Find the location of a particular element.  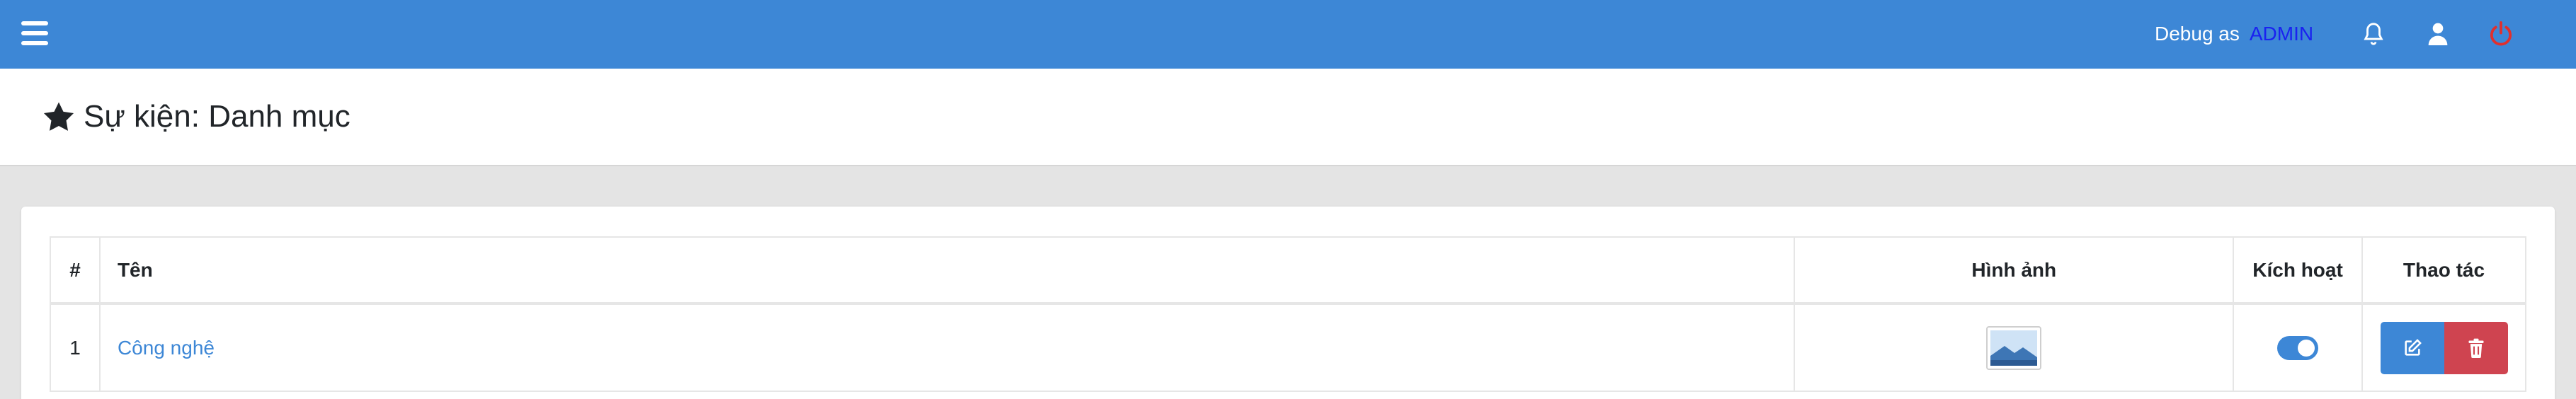

row-active-cell is located at coordinates (2298, 347).